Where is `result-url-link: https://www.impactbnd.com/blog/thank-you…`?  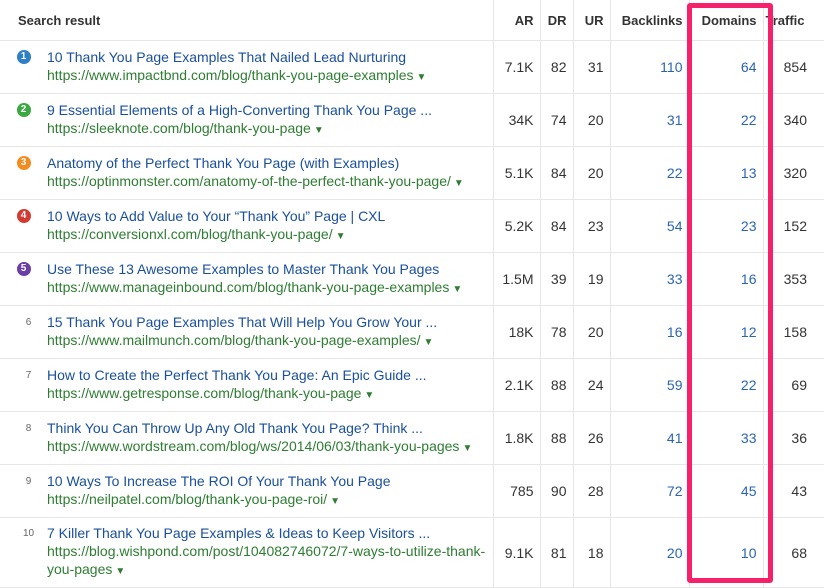 result-url-link: https://www.impactbnd.com/blog/thank-you… is located at coordinates (230, 75).